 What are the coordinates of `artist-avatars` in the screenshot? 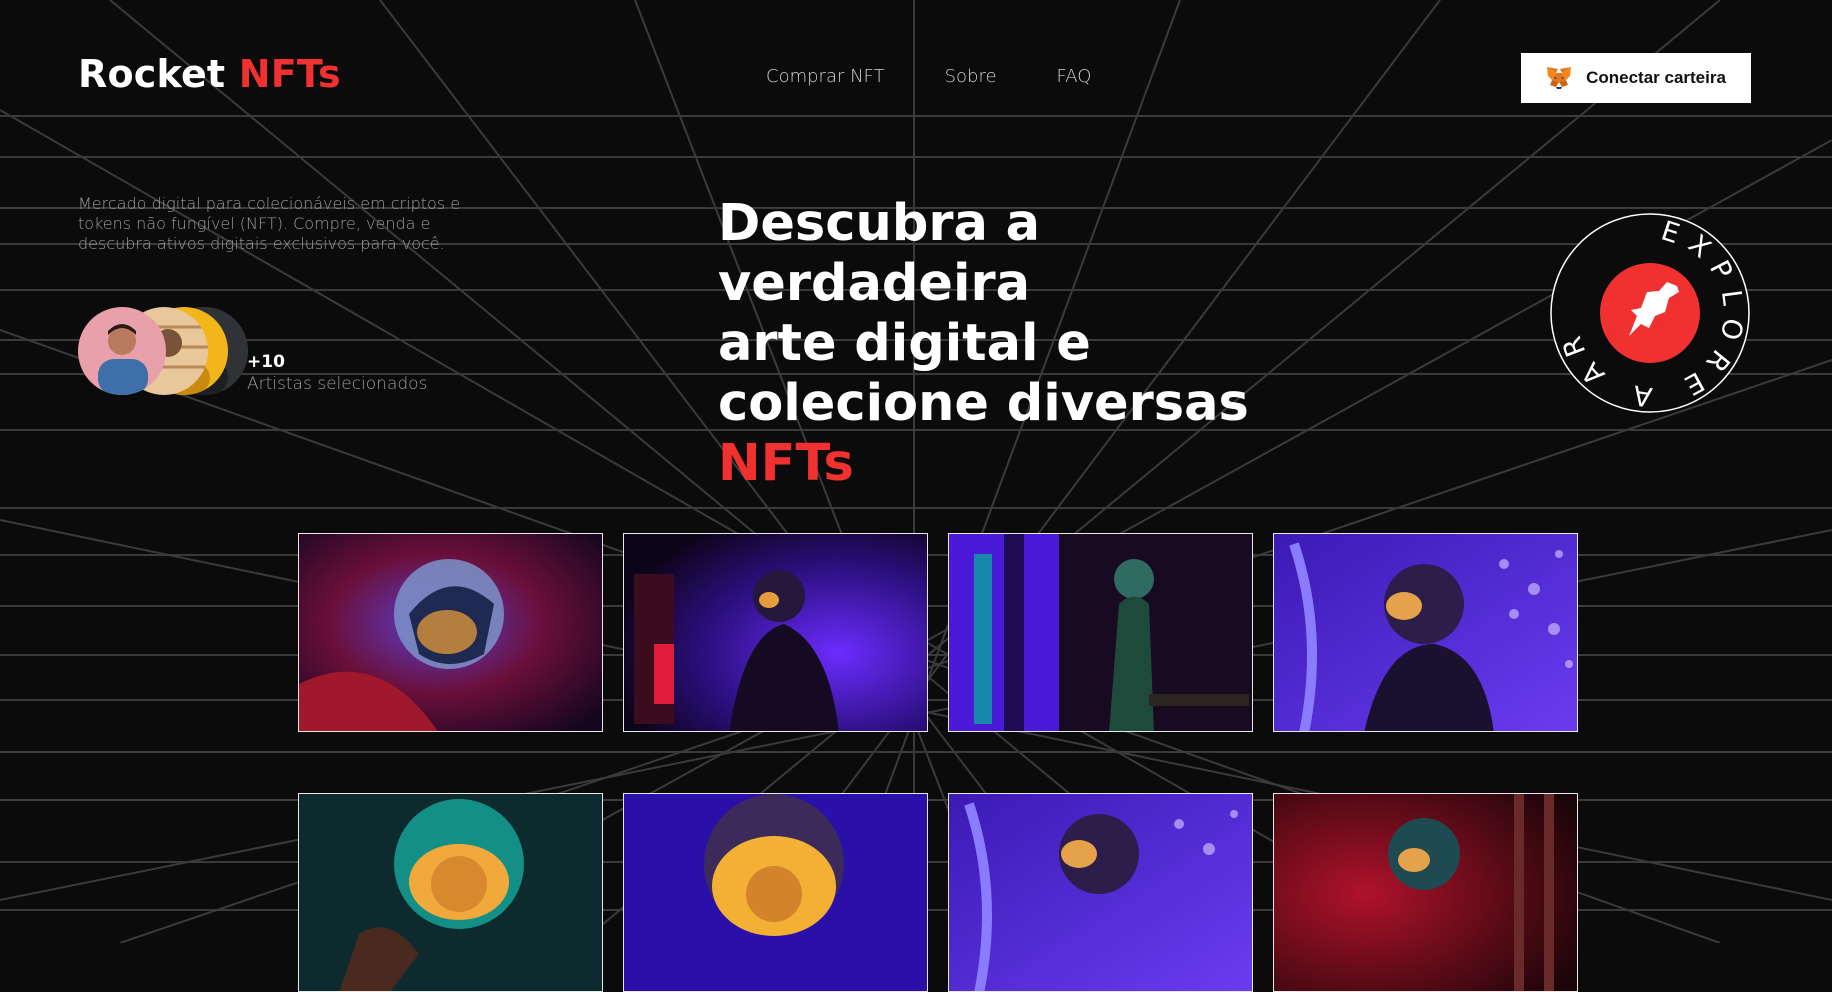 It's located at (163, 351).